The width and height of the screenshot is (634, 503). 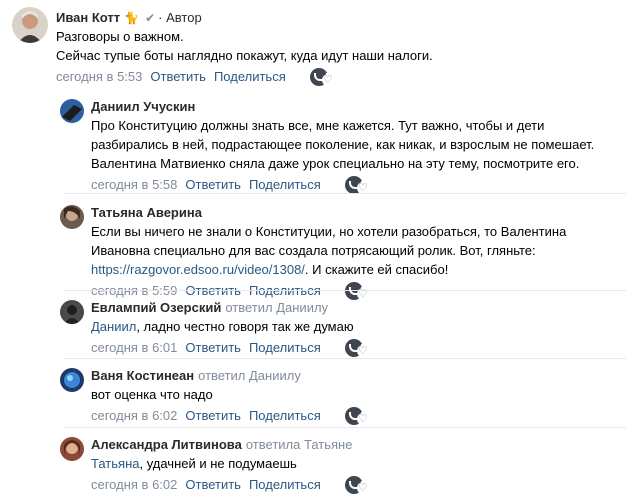 What do you see at coordinates (134, 348) in the screenshot?
I see `comment-time: сегодня в 6:01` at bounding box center [134, 348].